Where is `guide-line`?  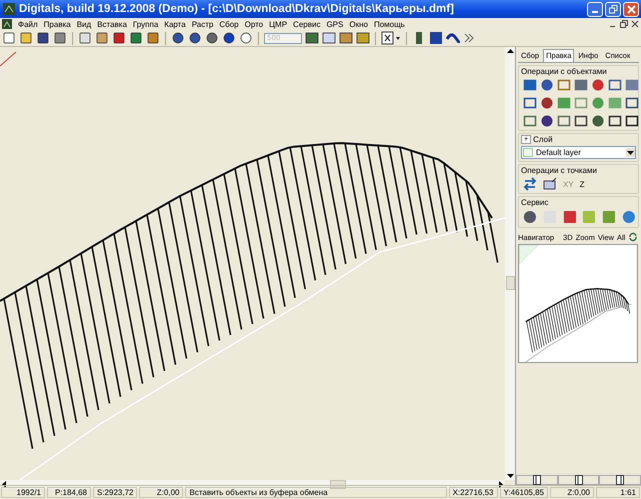
guide-line is located at coordinates (8, 59).